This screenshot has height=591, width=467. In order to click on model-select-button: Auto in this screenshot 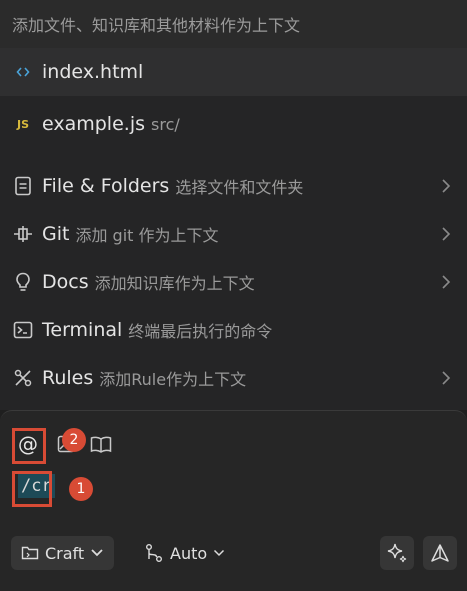, I will do `click(184, 553)`.